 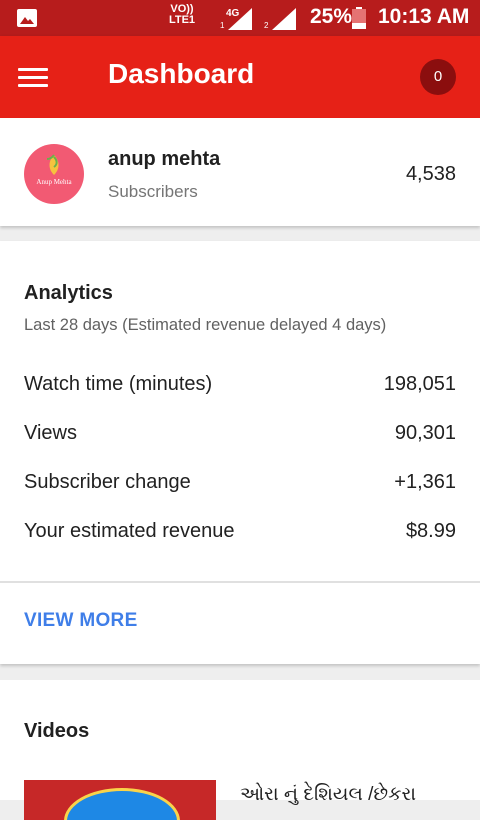 What do you see at coordinates (430, 174) in the screenshot?
I see `subscriber-count: 4,538` at bounding box center [430, 174].